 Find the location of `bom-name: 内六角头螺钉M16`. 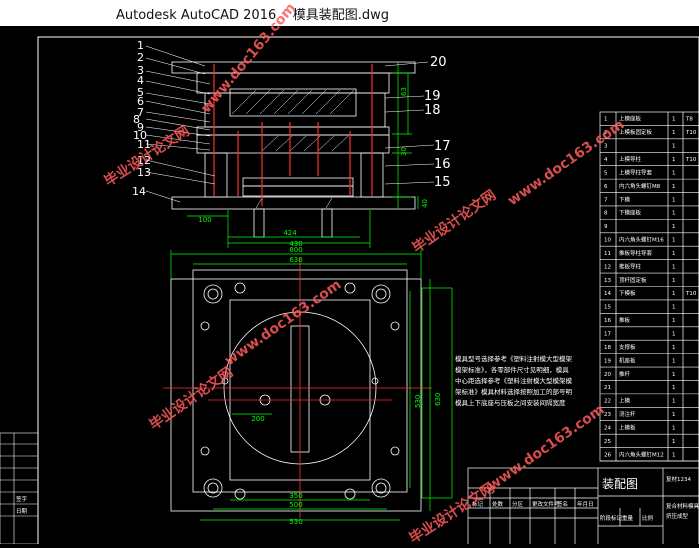

bom-name: 内六角头螺钉M16 is located at coordinates (641, 240).